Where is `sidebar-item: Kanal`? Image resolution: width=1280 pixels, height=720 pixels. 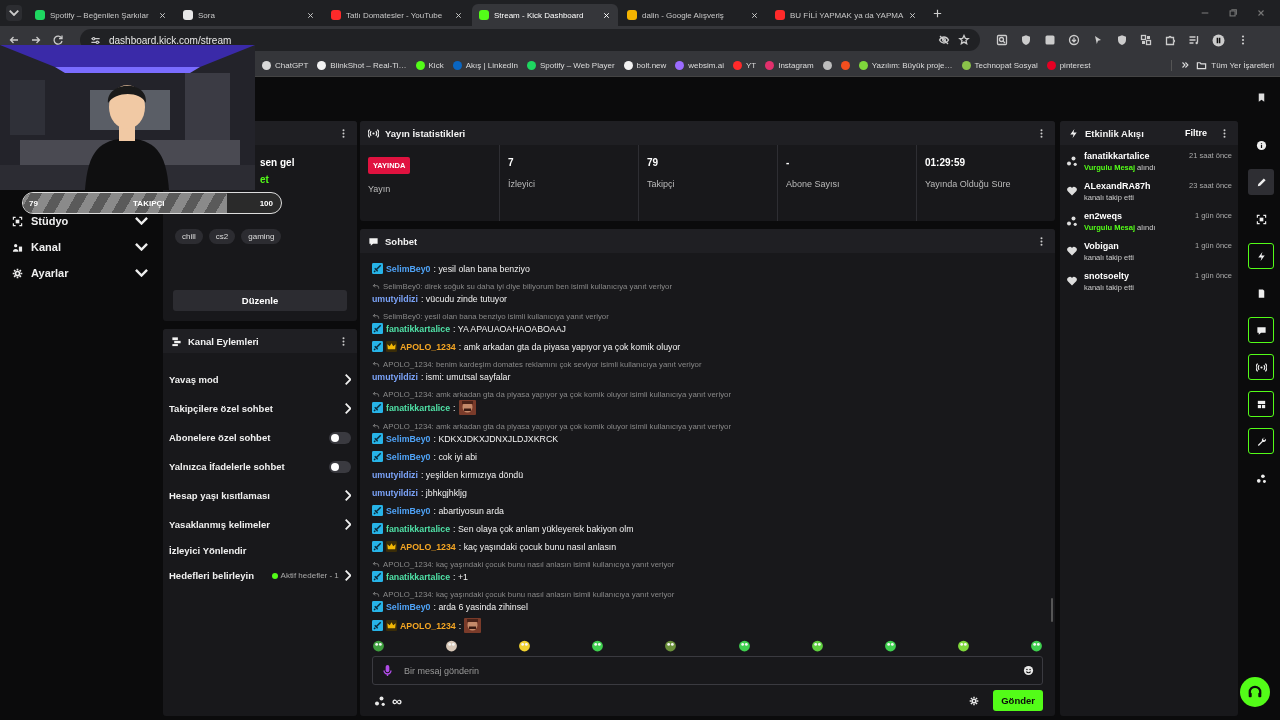 sidebar-item: Kanal is located at coordinates (80, 247).